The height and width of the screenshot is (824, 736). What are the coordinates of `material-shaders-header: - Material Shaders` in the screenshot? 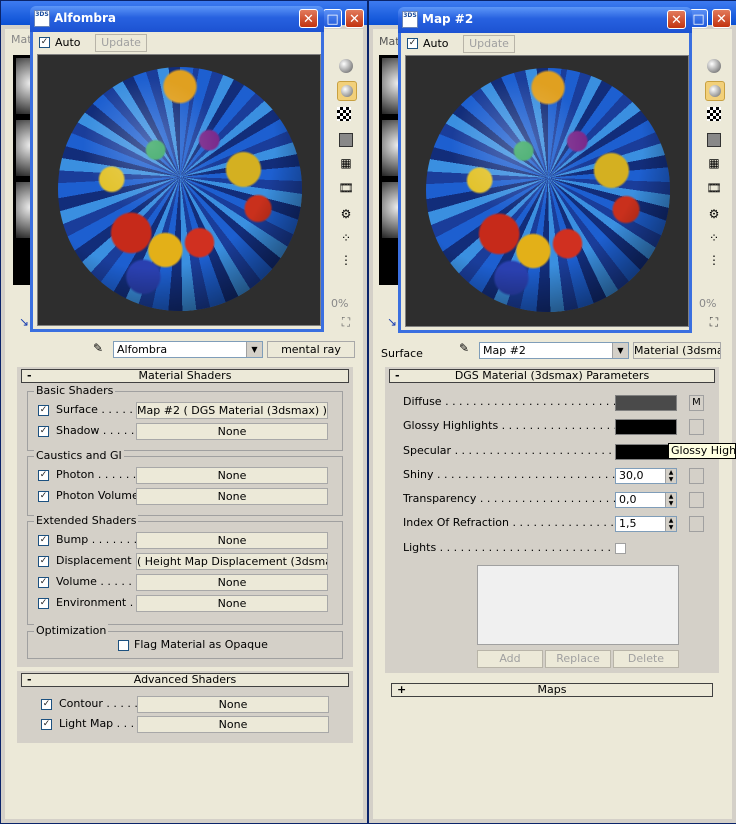 It's located at (185, 376).